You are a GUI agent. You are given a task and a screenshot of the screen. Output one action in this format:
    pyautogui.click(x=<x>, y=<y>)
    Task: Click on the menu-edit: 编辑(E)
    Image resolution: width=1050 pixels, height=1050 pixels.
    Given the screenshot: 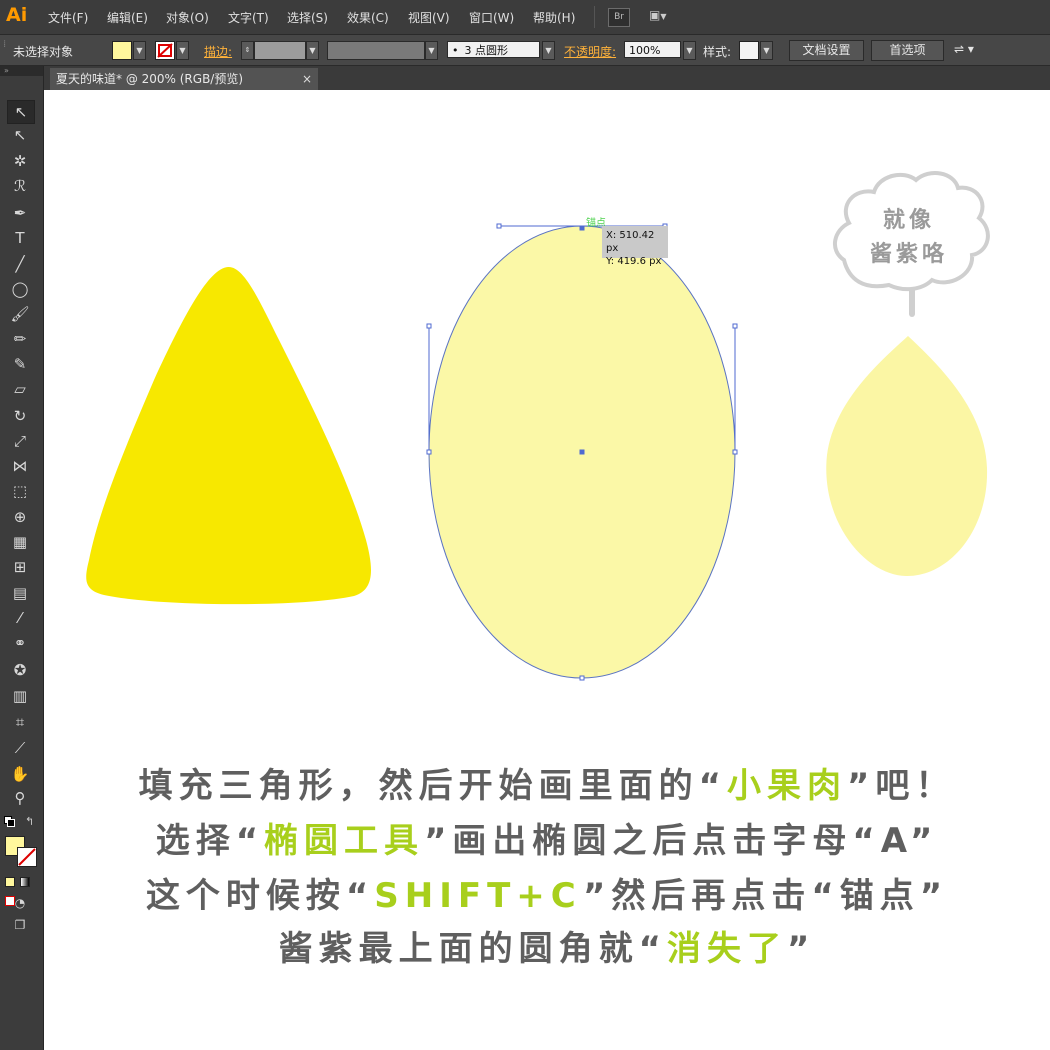 What is the action you would take?
    pyautogui.click(x=127, y=17)
    